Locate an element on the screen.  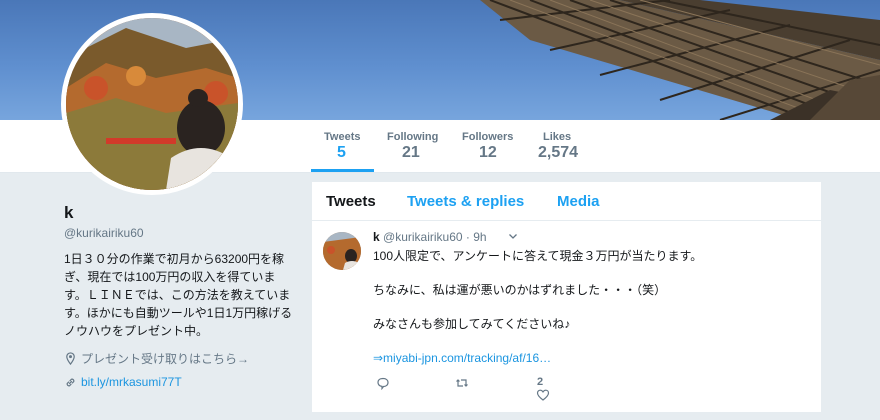
stat-followers: Followers 12 is located at coordinates (492, 146).